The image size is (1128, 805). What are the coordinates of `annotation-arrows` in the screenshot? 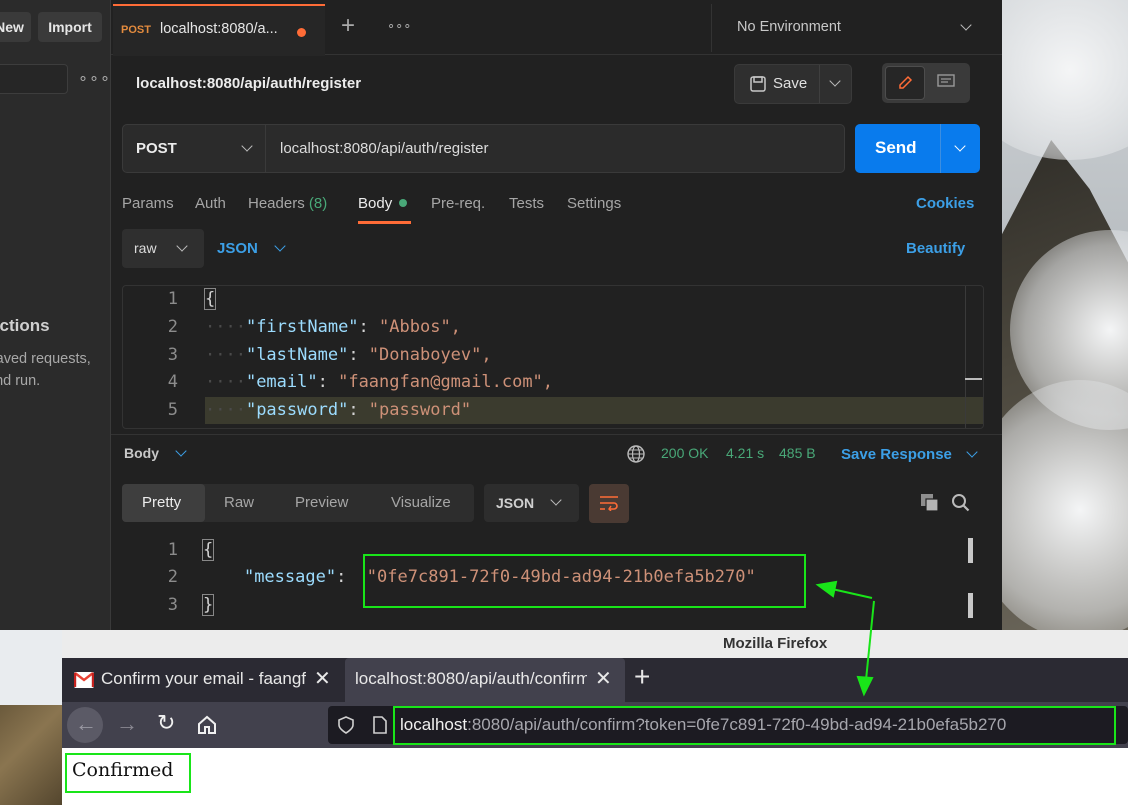 It's located at (845, 638).